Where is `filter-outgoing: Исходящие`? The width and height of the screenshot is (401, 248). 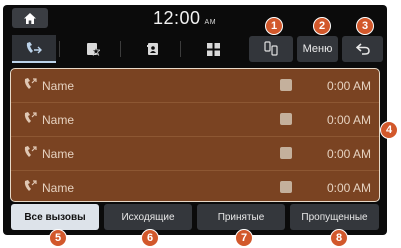 filter-outgoing: Исходящие is located at coordinates (148, 217).